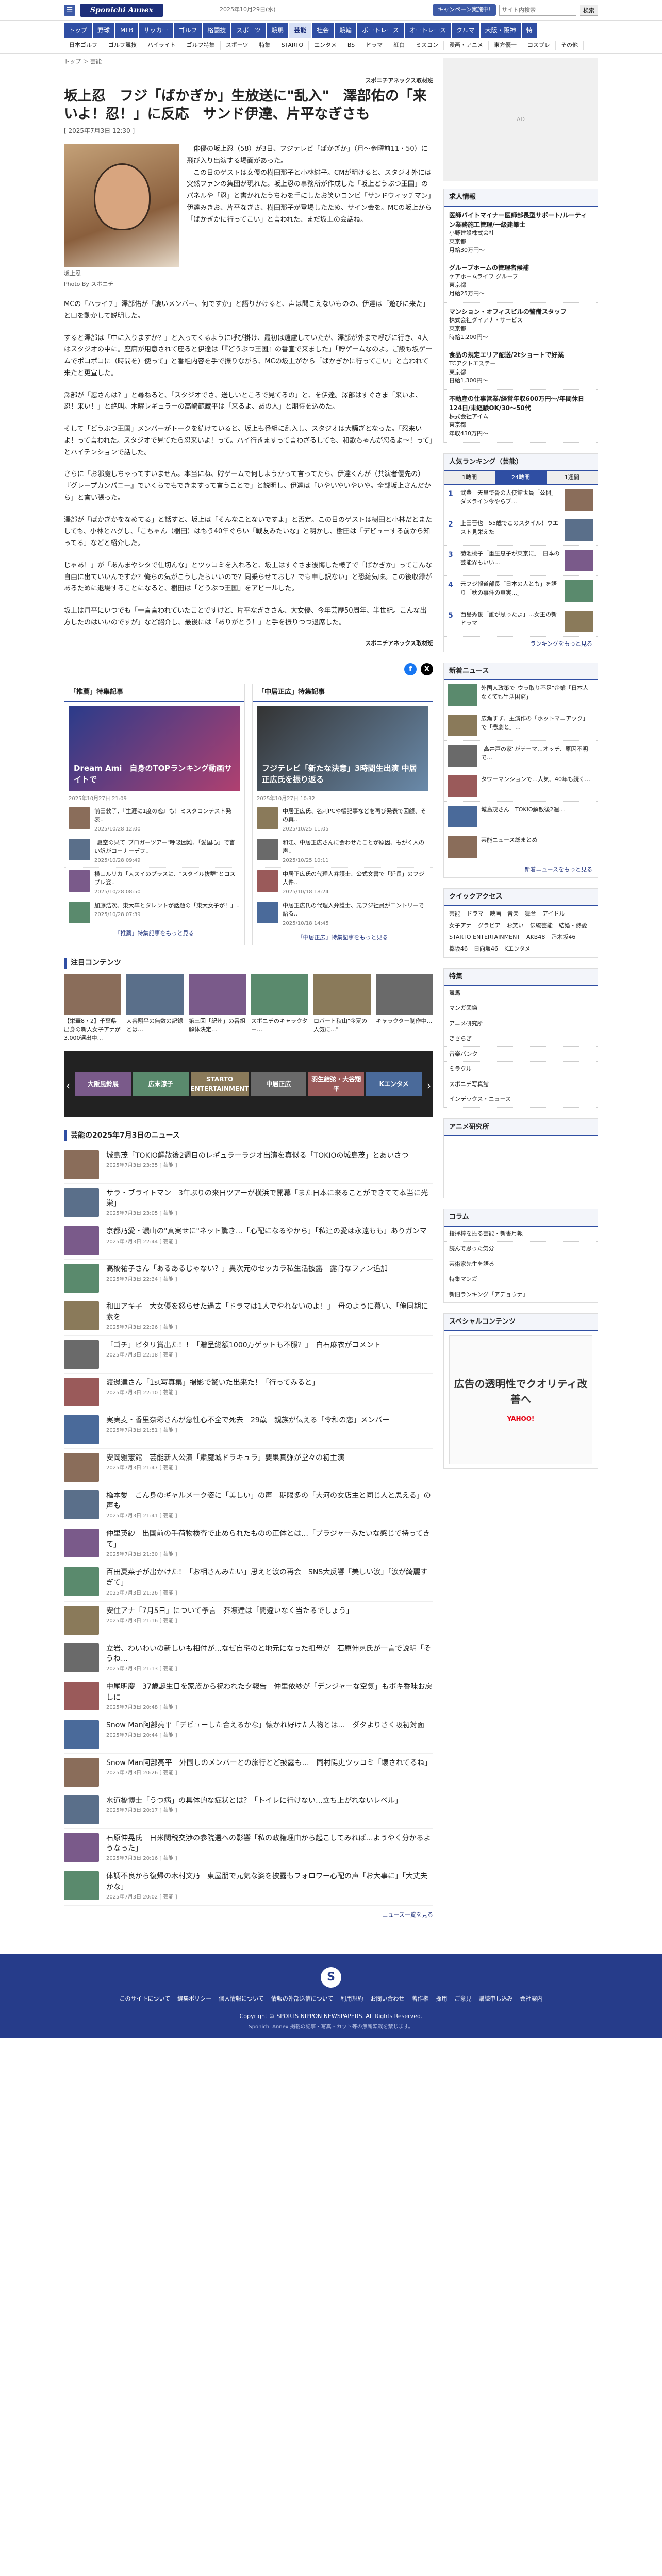 This screenshot has width=662, height=2576. What do you see at coordinates (563, 937) in the screenshot?
I see `quick-link: 乃木坂46` at bounding box center [563, 937].